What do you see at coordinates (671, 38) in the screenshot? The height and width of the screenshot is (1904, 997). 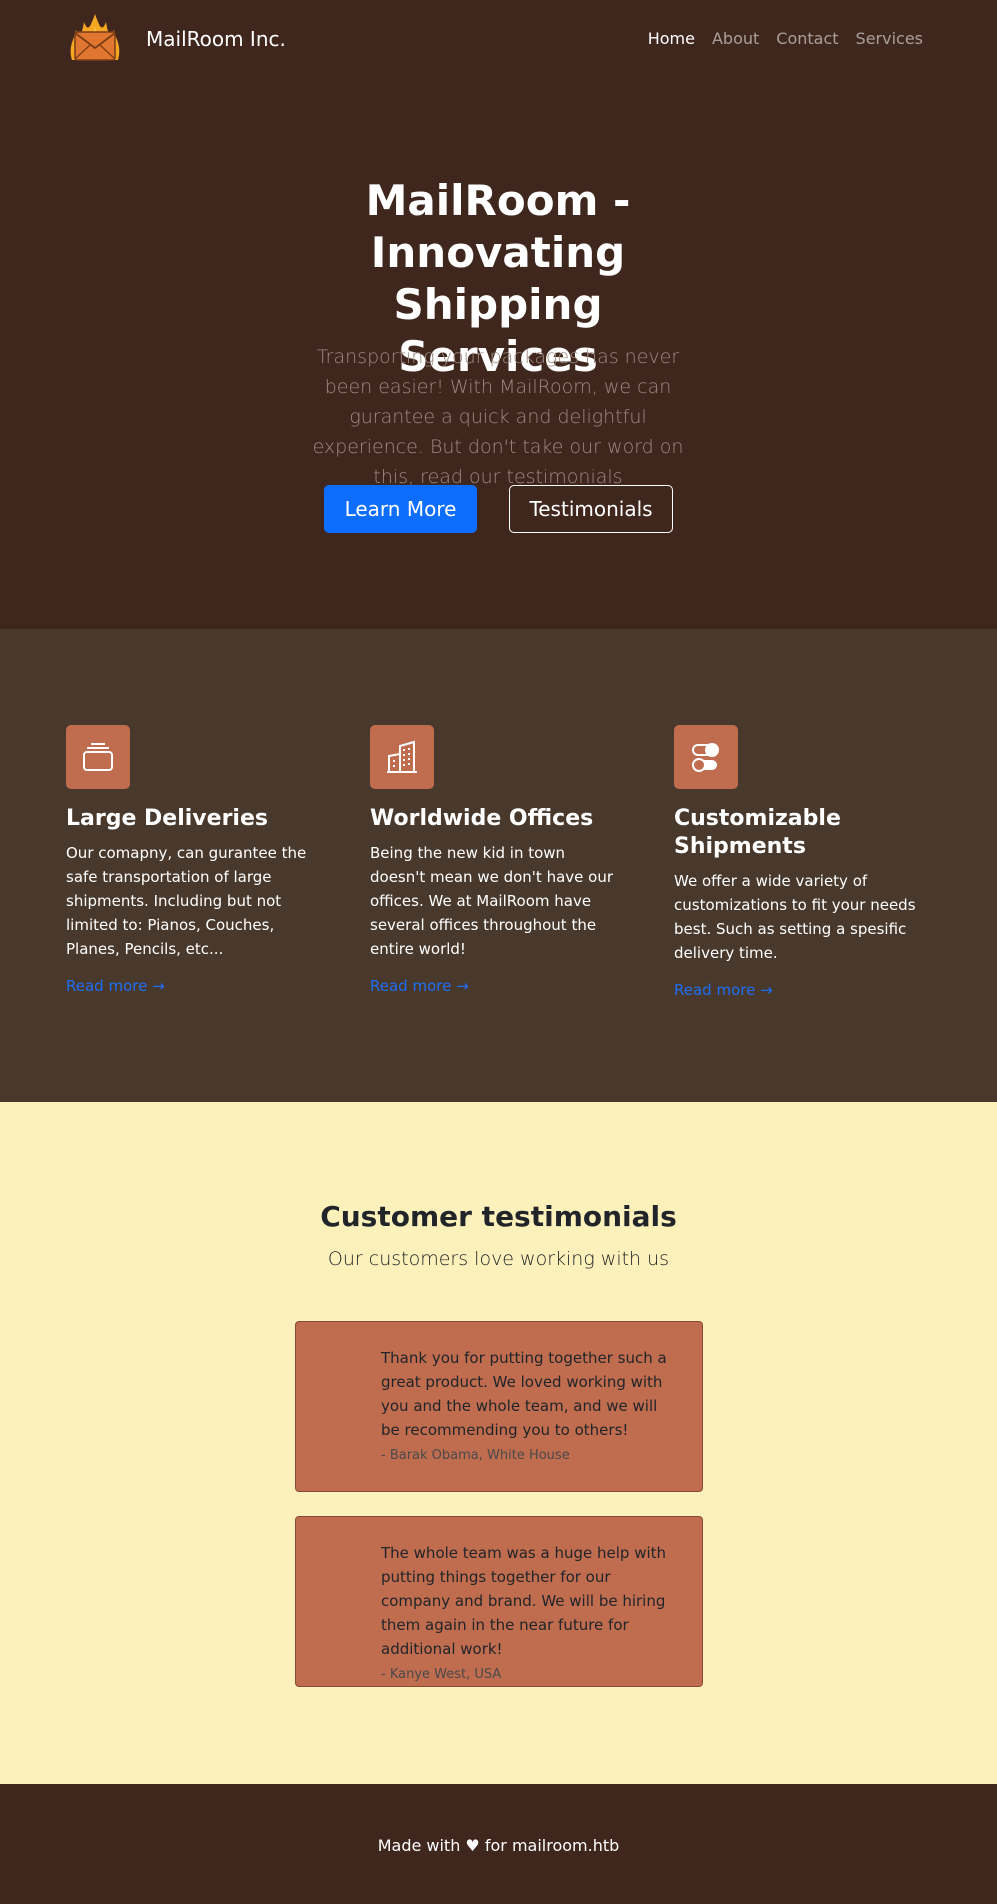 I see `nav-home: Home` at bounding box center [671, 38].